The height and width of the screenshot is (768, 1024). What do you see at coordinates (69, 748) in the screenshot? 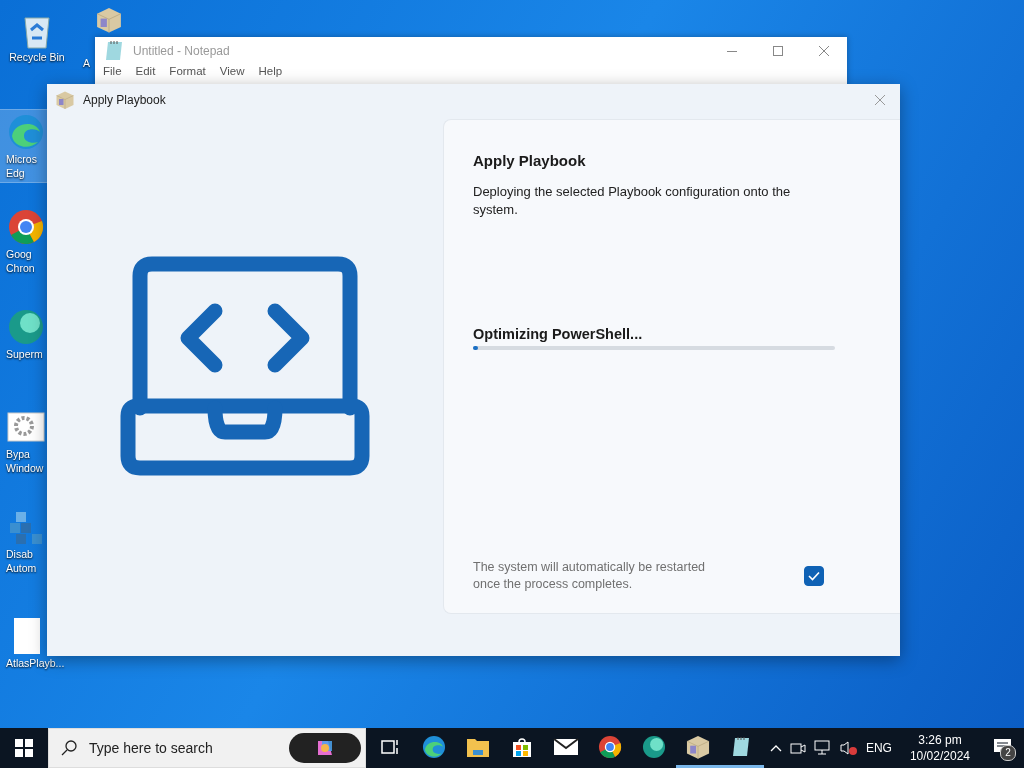
I see `search-icon` at bounding box center [69, 748].